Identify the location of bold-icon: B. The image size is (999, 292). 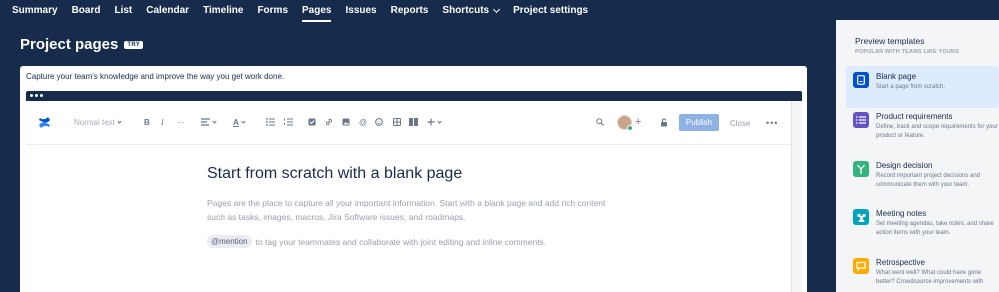
(147, 122).